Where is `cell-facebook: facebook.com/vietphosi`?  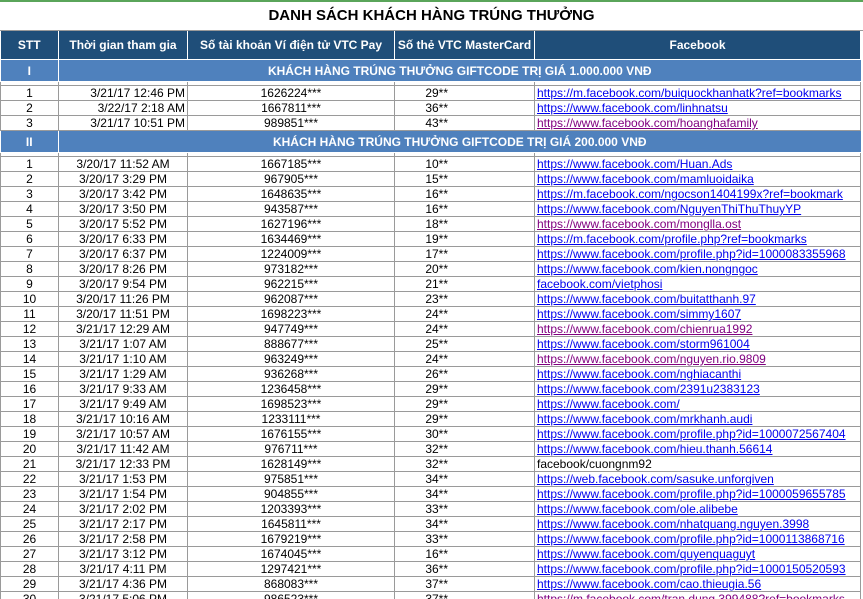 cell-facebook: facebook.com/vietphosi is located at coordinates (697, 284).